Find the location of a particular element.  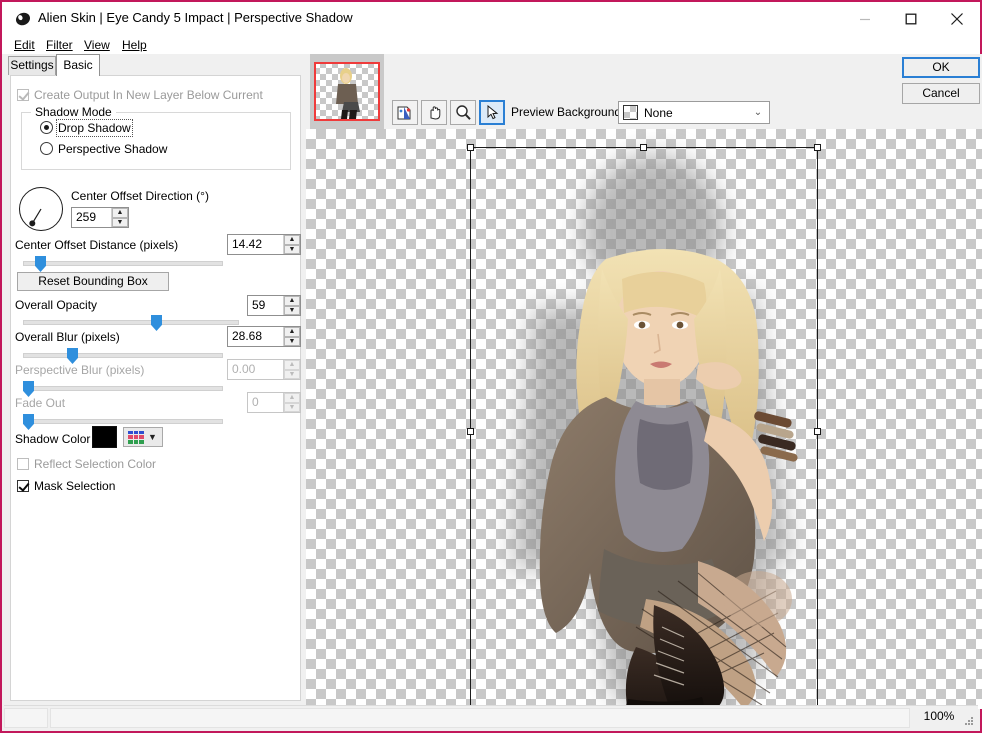

overall-opacity-slider is located at coordinates (131, 323).